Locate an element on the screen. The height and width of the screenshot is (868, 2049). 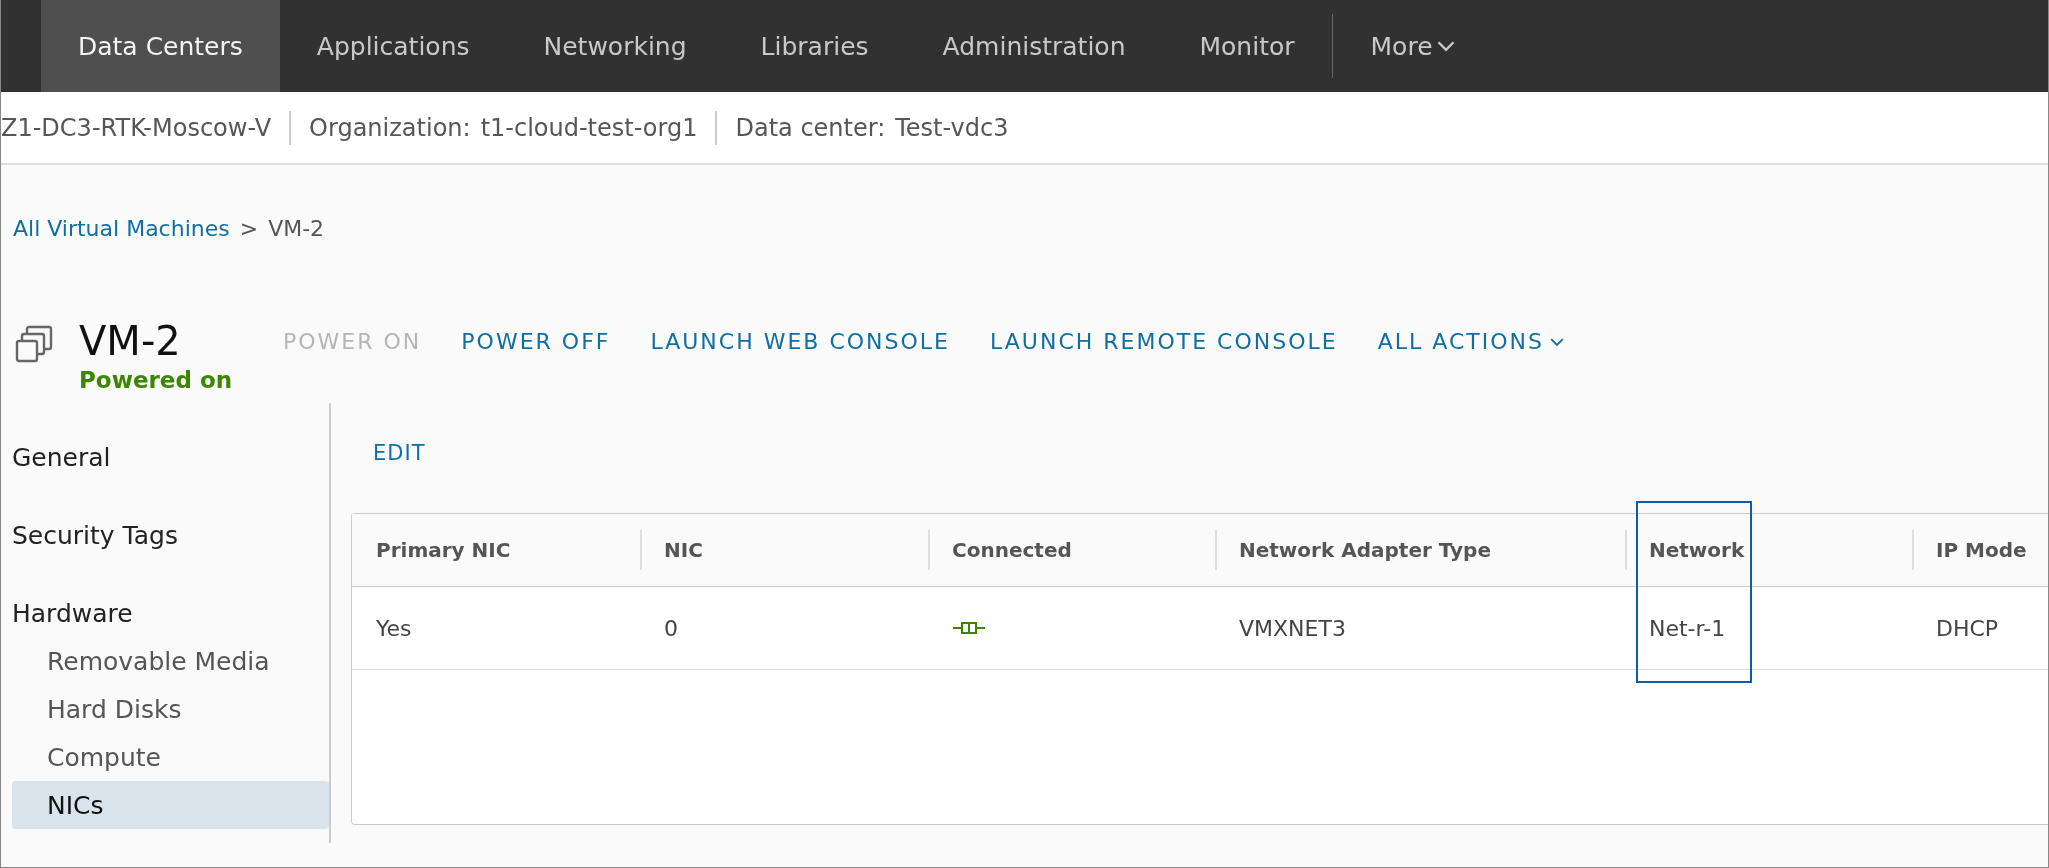
data-center-value: Test-vdc3 is located at coordinates (952, 127).